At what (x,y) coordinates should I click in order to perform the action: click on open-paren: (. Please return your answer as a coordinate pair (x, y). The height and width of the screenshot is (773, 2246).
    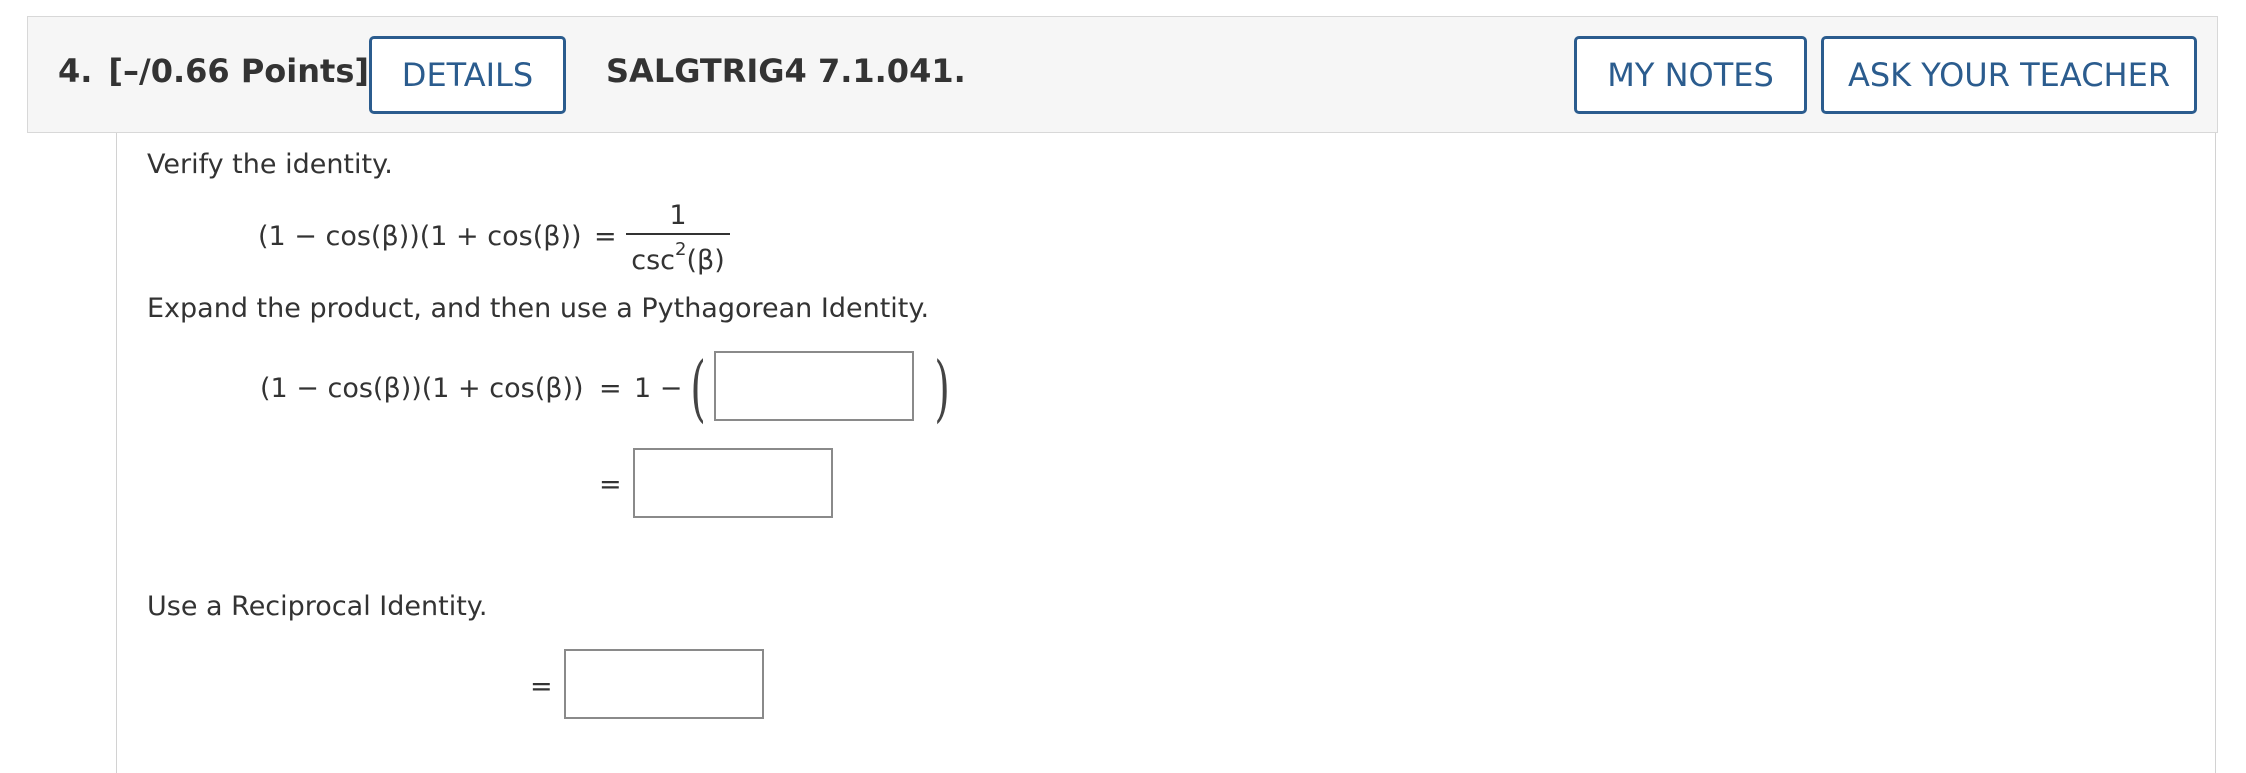
    Looking at the image, I should click on (698, 388).